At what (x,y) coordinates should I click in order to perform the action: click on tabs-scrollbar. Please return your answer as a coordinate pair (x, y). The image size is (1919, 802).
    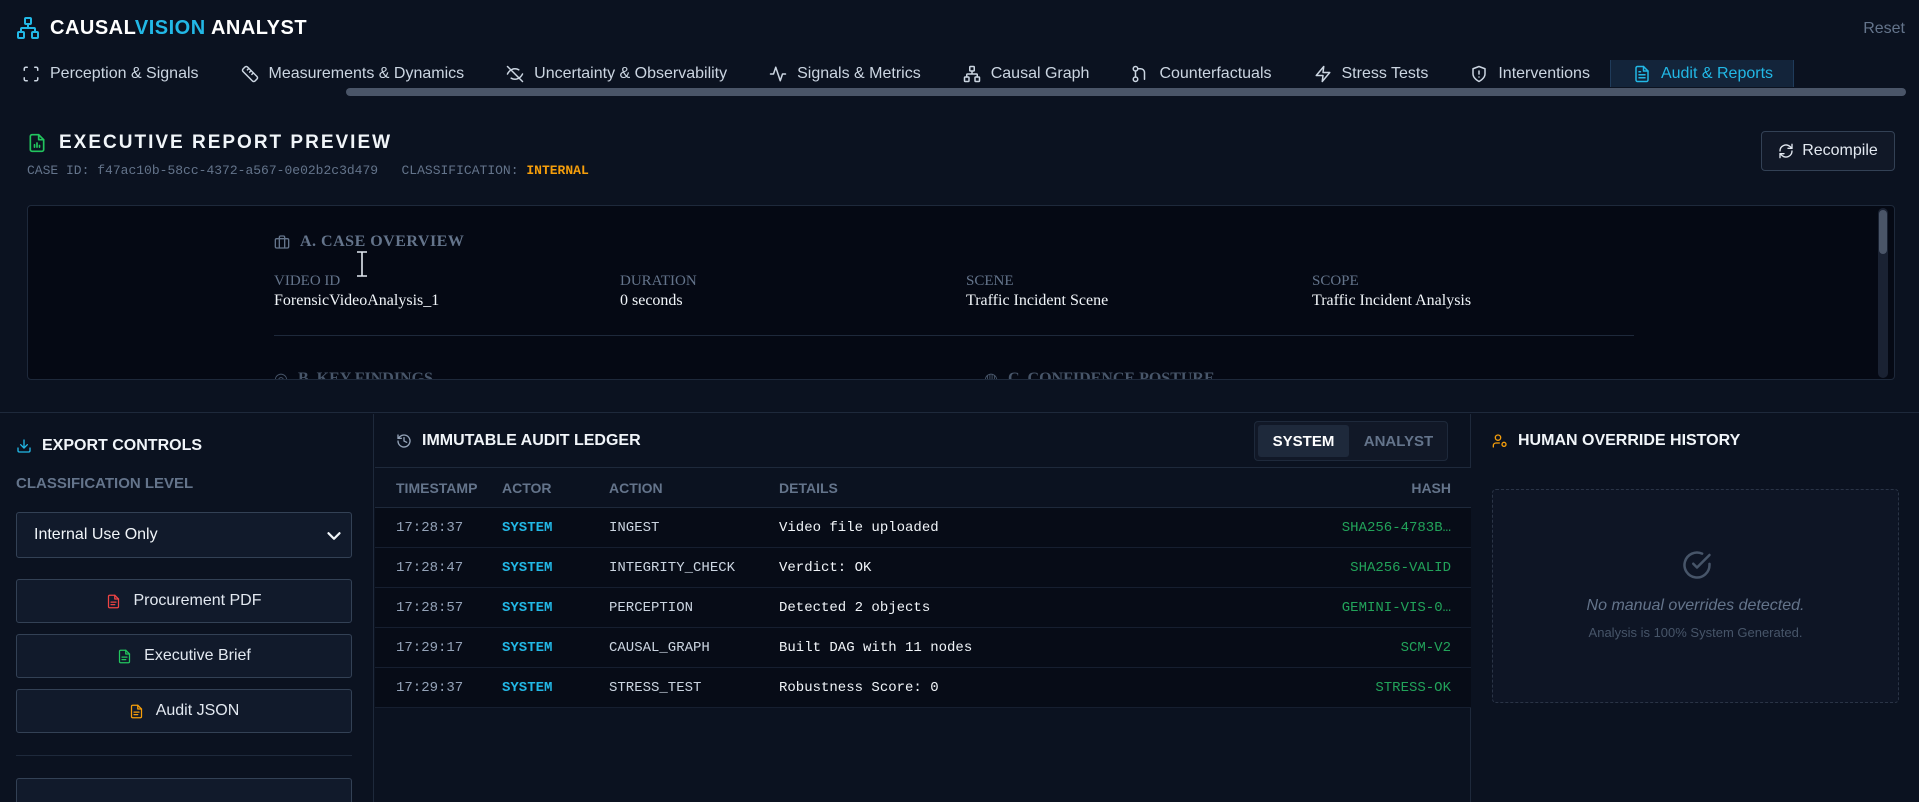
    Looking at the image, I should click on (959, 91).